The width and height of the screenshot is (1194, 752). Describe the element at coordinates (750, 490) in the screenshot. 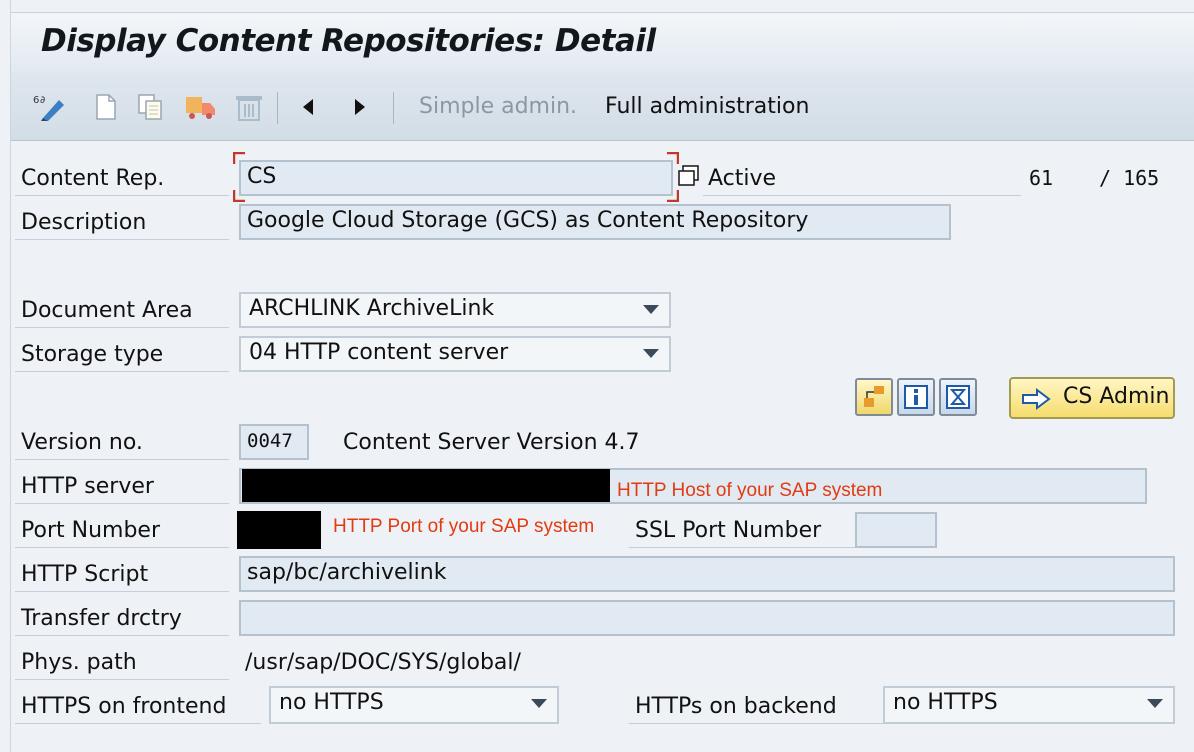

I see `http-host-annotation: HTTP Host of your SAP system` at that location.